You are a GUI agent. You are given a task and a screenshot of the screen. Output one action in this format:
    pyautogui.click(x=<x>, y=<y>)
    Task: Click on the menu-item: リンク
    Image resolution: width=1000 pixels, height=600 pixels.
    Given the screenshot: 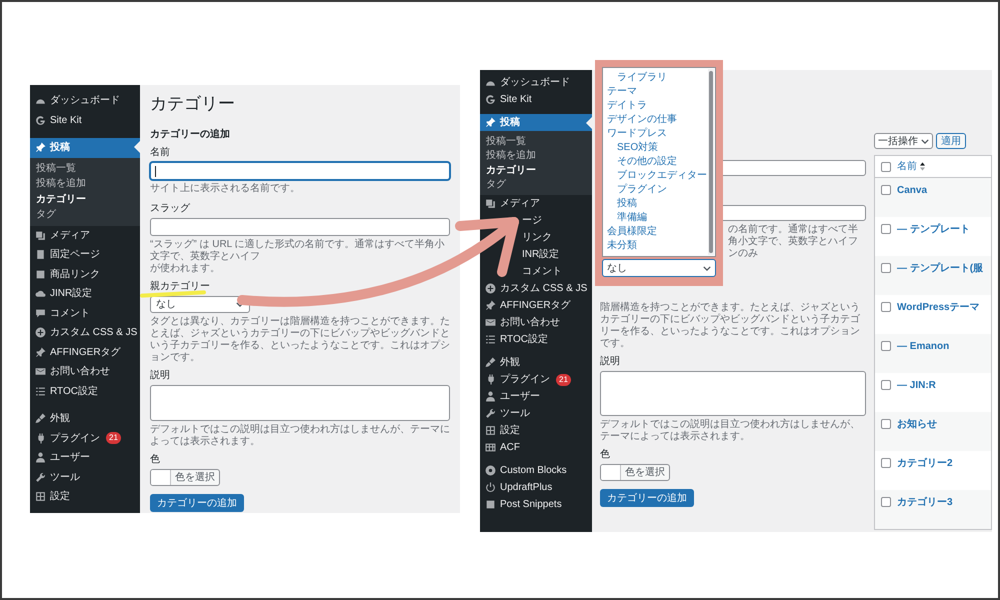 What is the action you would take?
    pyautogui.click(x=537, y=237)
    